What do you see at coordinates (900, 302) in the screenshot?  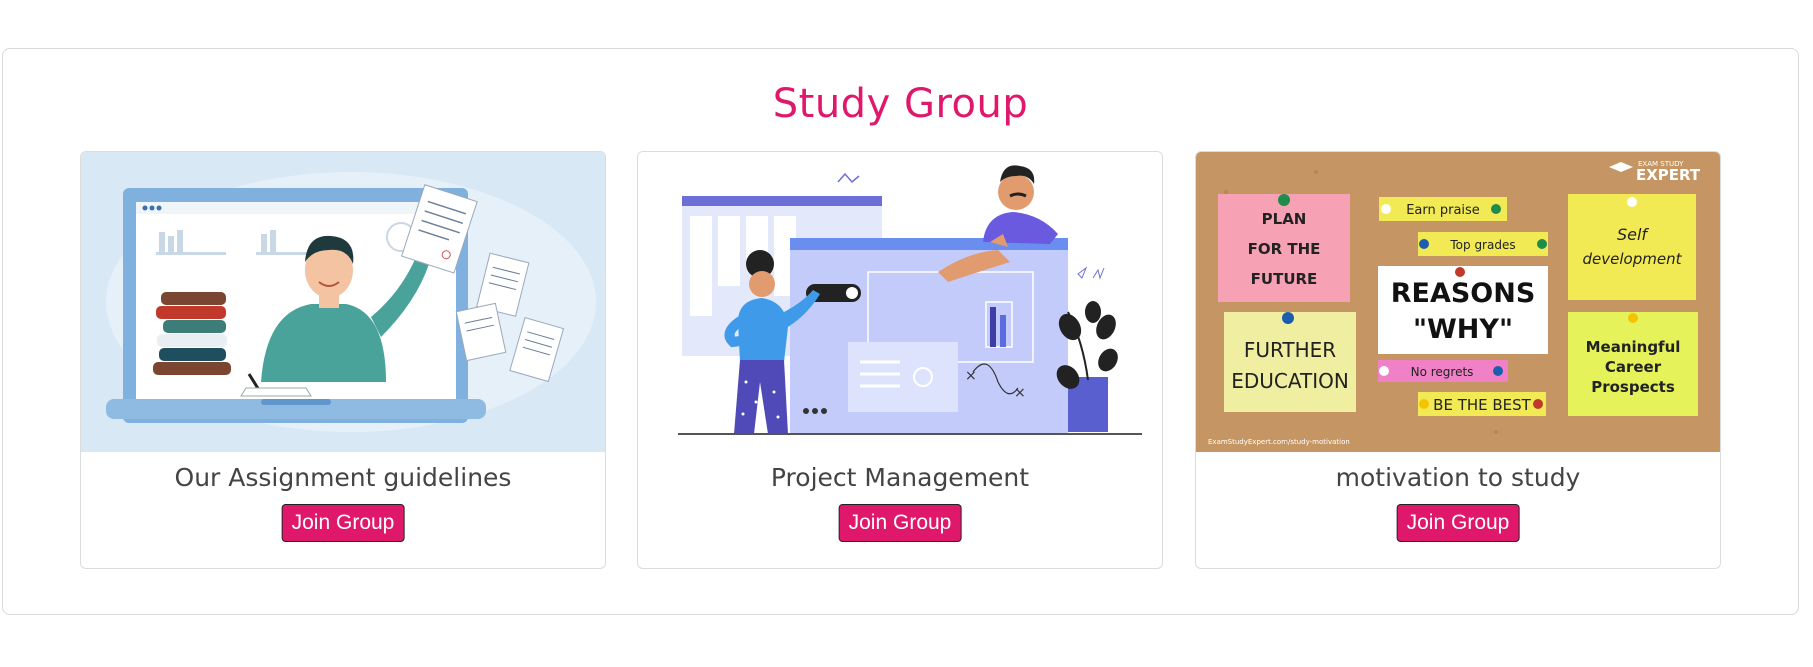 I see `project-management-illustration: × ×` at bounding box center [900, 302].